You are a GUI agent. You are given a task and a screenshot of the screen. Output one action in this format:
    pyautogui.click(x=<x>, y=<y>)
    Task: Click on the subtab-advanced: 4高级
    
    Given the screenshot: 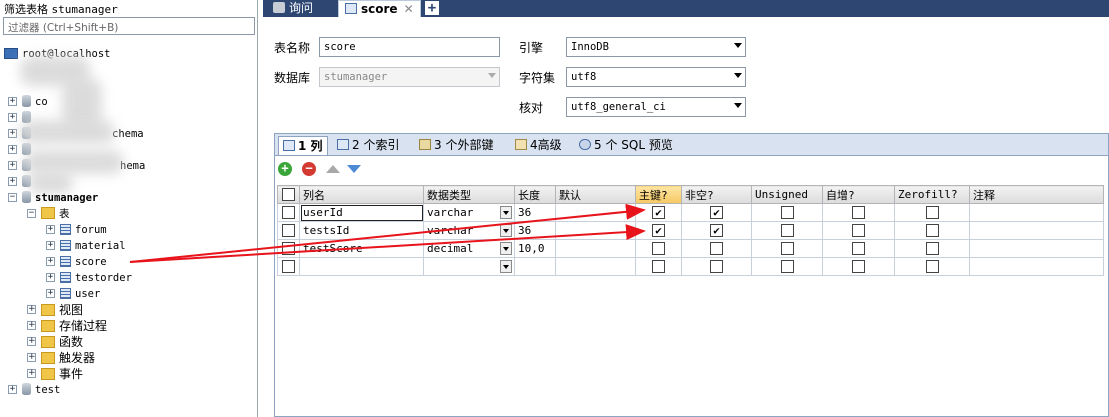 What is the action you would take?
    pyautogui.click(x=538, y=145)
    